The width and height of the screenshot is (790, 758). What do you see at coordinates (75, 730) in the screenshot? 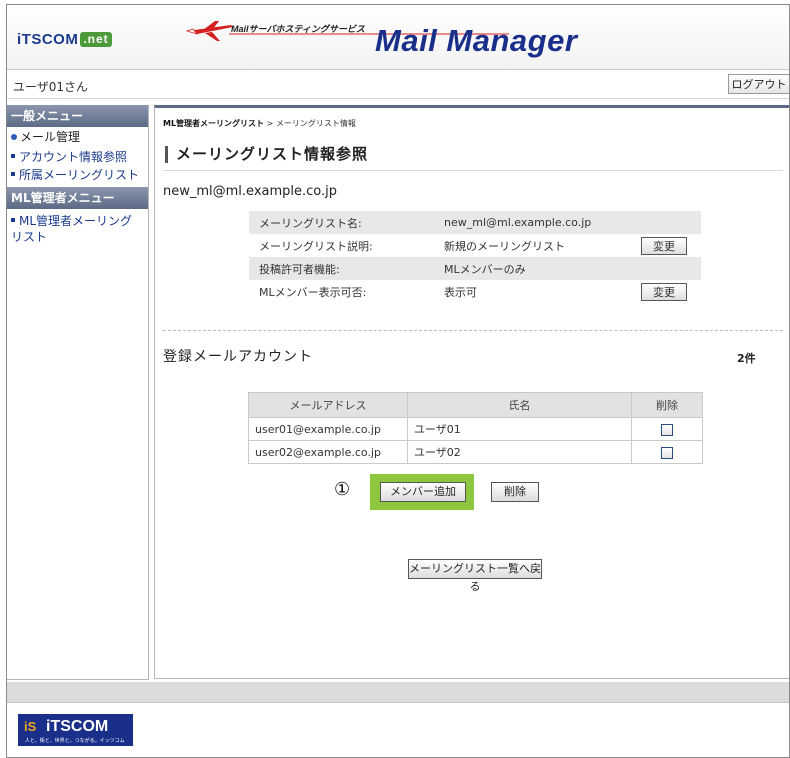
I see `itscom-footer-logo: iS iTSCOM 人と、街と、世界と。つながる。イッツコム` at bounding box center [75, 730].